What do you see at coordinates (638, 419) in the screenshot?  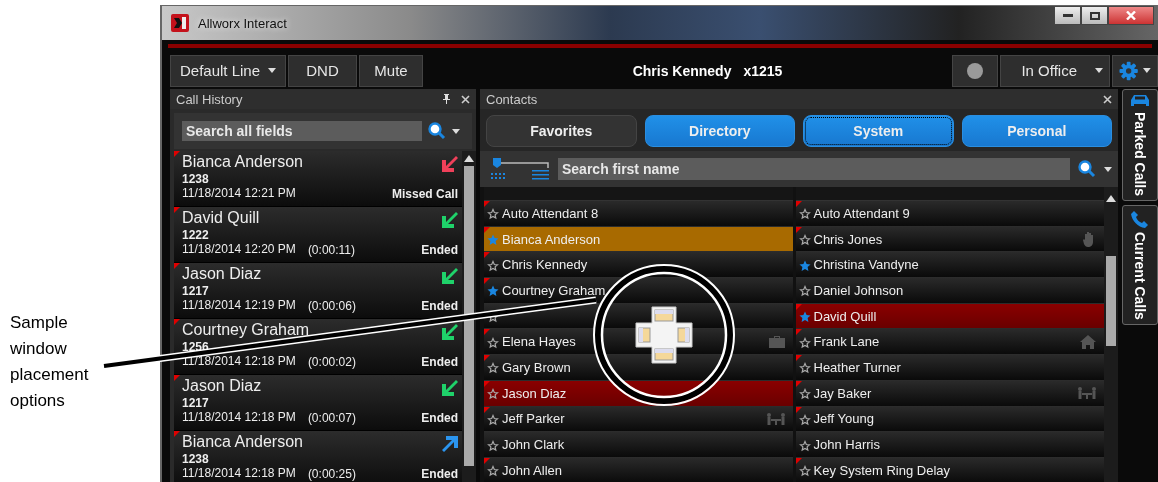 I see `contact-entry: Jeff Parker` at bounding box center [638, 419].